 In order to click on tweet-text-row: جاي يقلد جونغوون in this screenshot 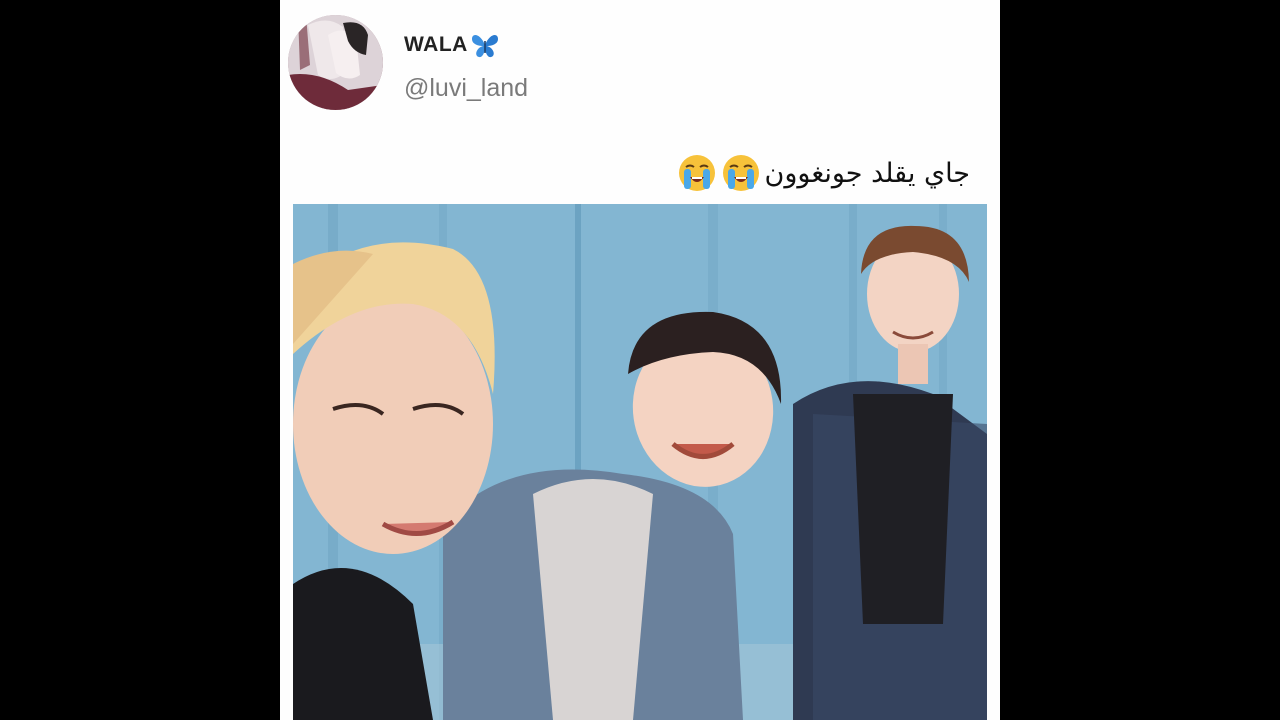, I will do `click(824, 173)`.